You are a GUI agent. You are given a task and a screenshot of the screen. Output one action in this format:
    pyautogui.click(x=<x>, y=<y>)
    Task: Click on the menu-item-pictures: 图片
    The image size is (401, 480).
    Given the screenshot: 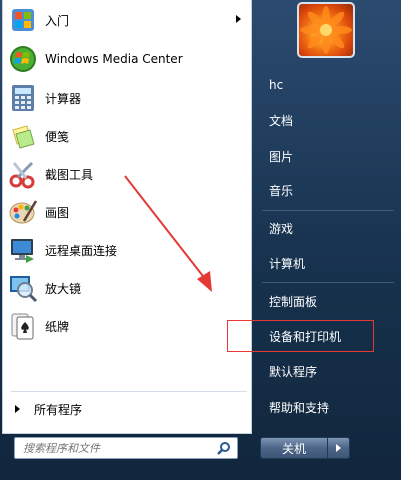 What is the action you would take?
    pyautogui.click(x=328, y=156)
    